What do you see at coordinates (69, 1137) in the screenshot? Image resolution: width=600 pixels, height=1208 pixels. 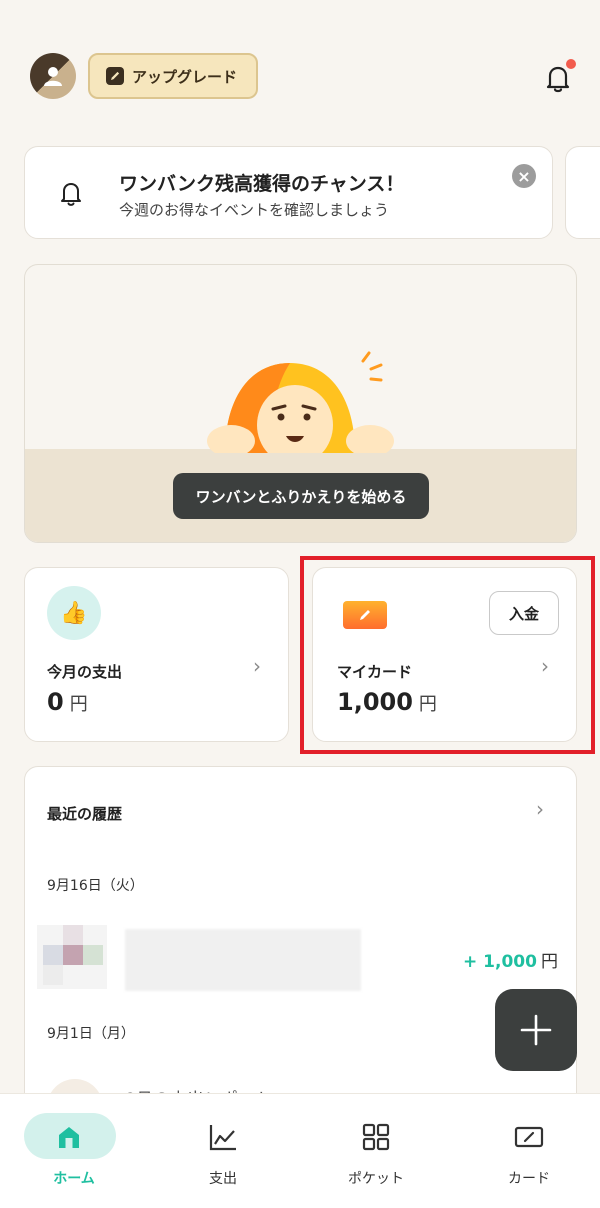 I see `home-icon` at bounding box center [69, 1137].